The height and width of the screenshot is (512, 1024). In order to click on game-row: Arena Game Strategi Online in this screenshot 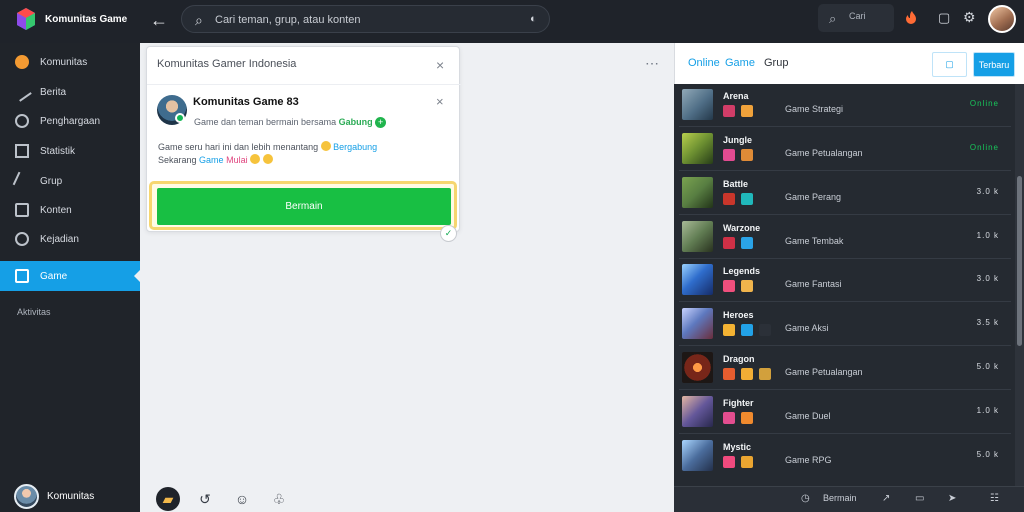, I will do `click(845, 105)`.